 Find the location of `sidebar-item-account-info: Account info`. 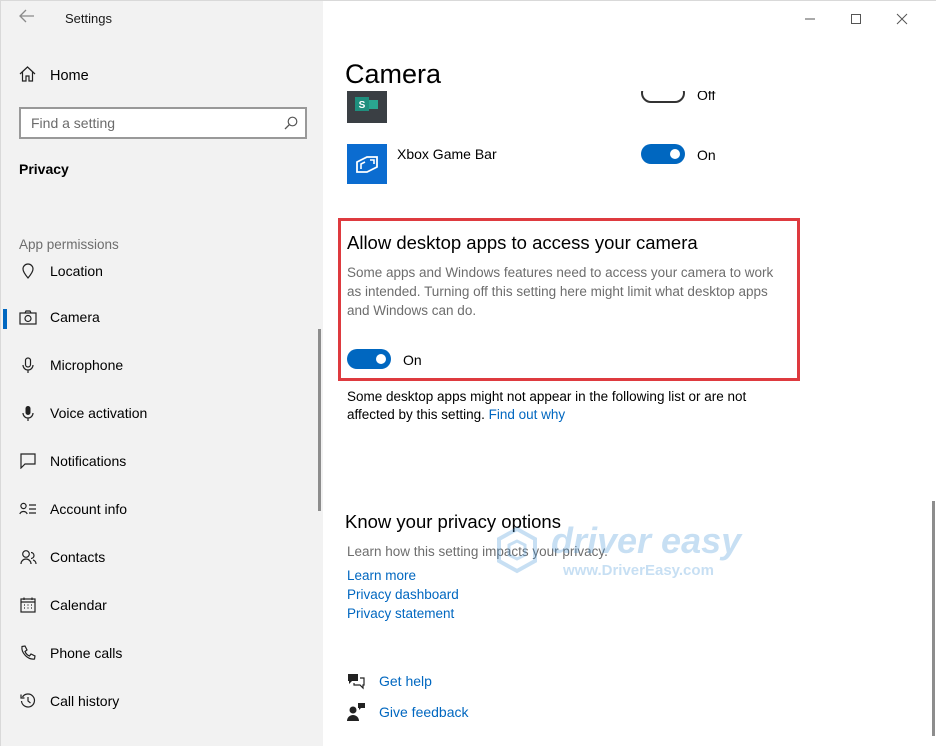

sidebar-item-account-info: Account info is located at coordinates (159, 509).